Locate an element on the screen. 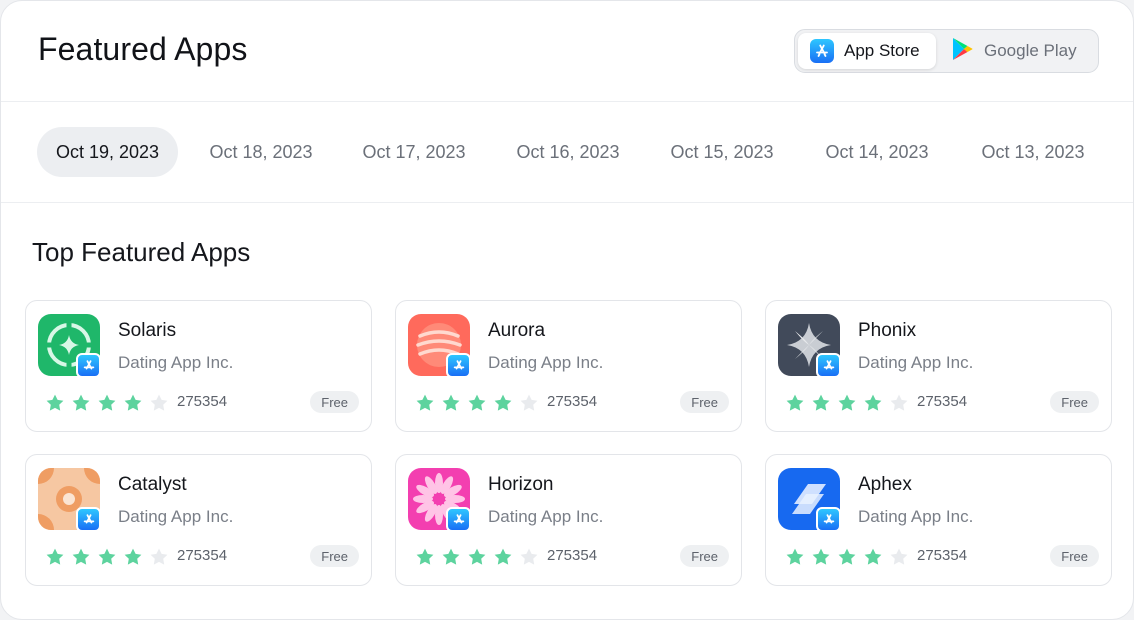 The image size is (1134, 620). app-store-button: App Store is located at coordinates (867, 51).